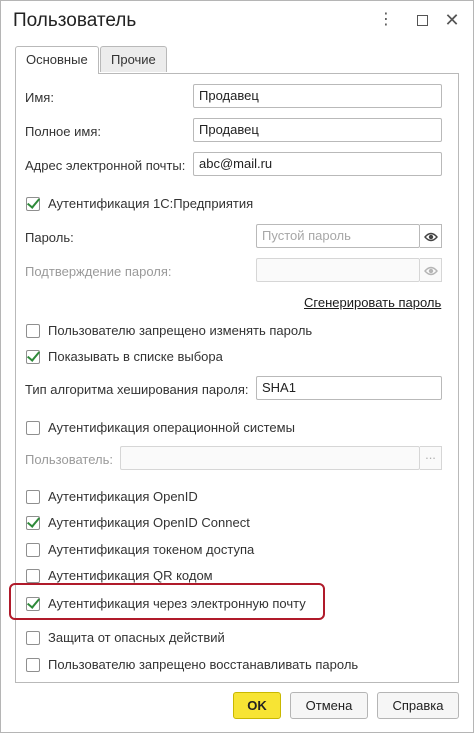  What do you see at coordinates (49, 237) in the screenshot?
I see `password-label: Пароль:` at bounding box center [49, 237].